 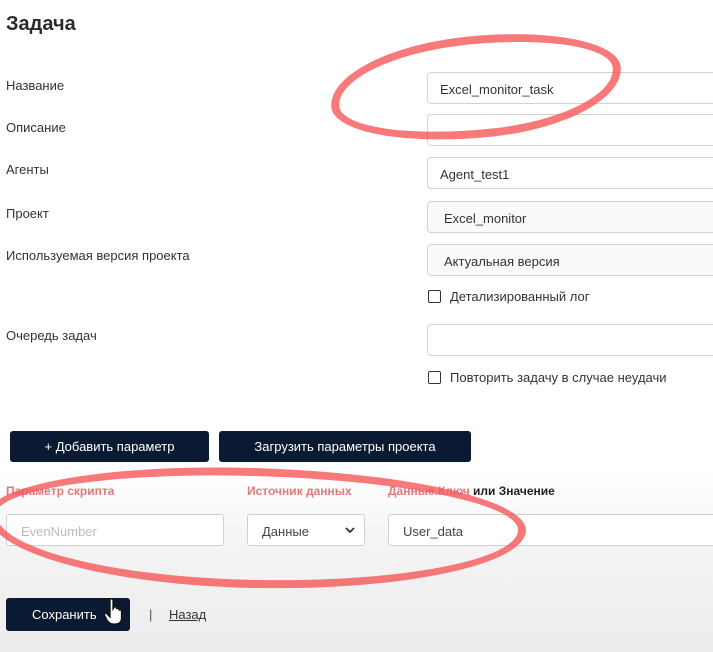 I want to click on header-param: Параметр скрипта, so click(x=60, y=491).